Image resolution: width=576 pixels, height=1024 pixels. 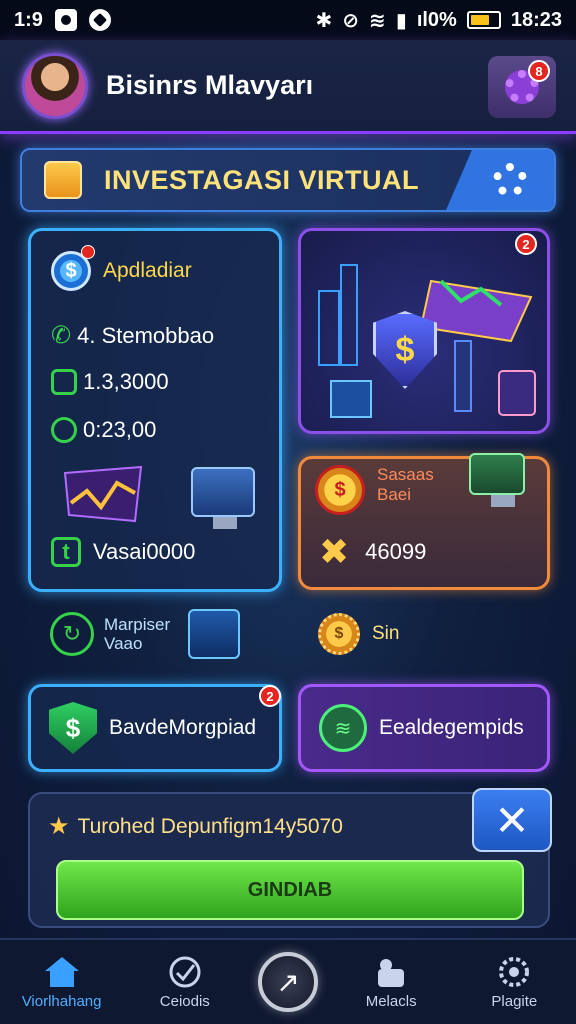 What do you see at coordinates (184, 1001) in the screenshot?
I see `nav-label-check: Ceiodis` at bounding box center [184, 1001].